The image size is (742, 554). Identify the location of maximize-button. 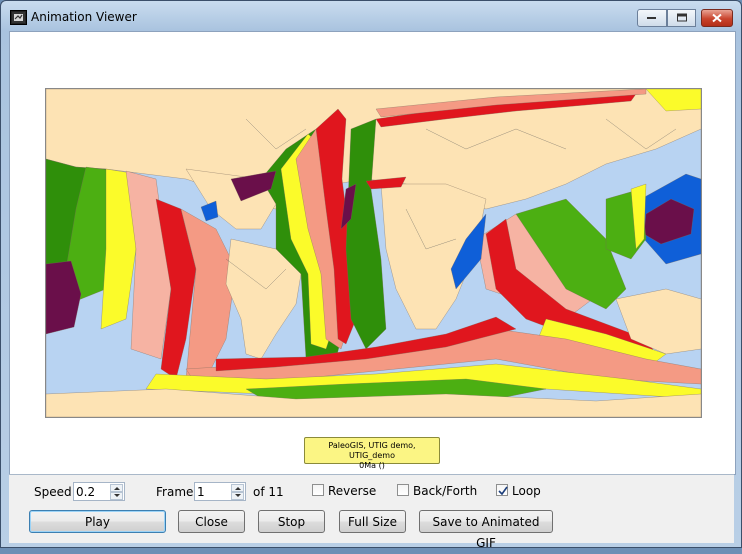
(681, 18).